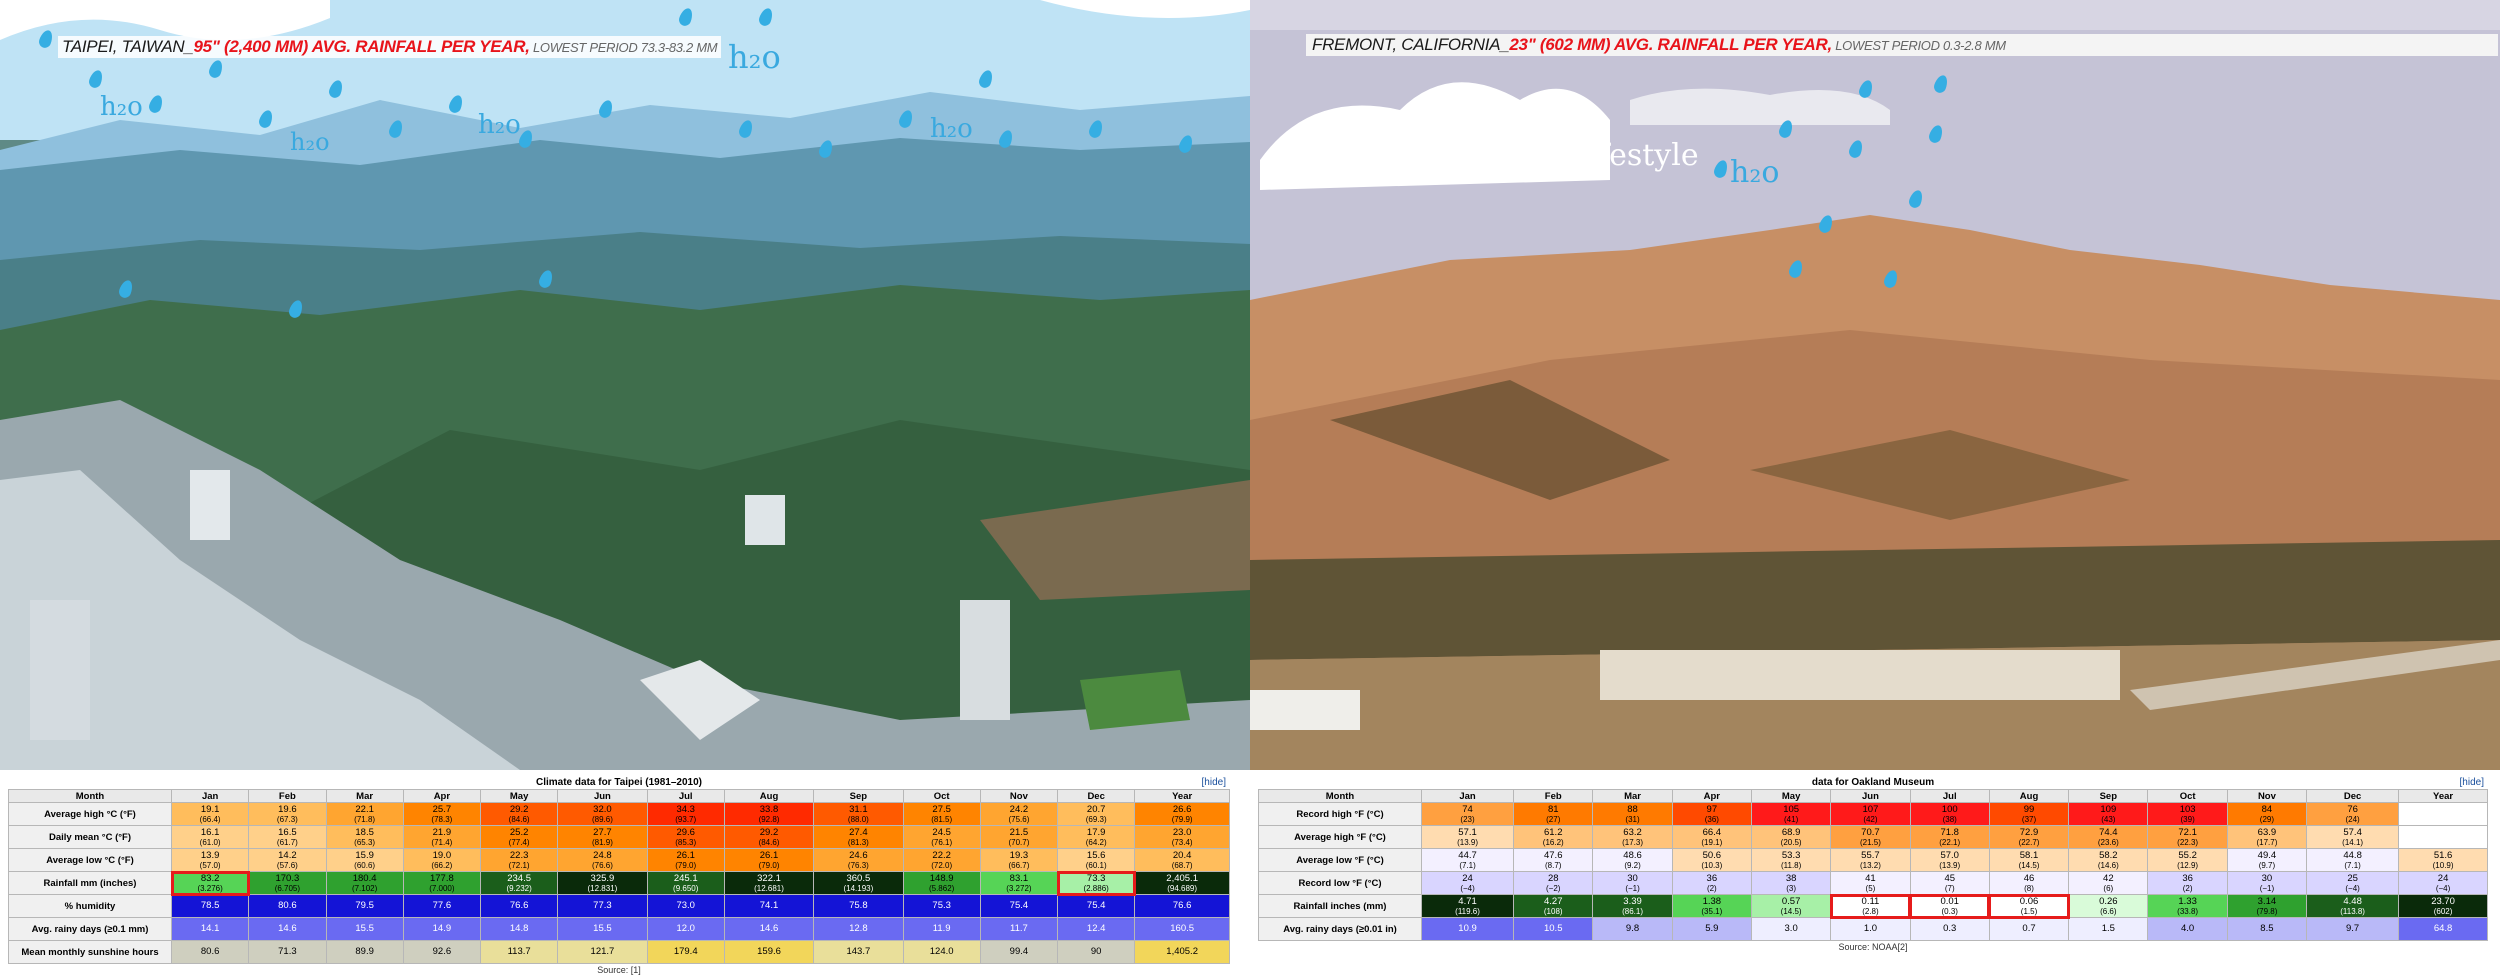 This screenshot has height=976, width=2500. Describe the element at coordinates (1019, 865) in the screenshot. I see `cell-subvalue: (66.7)` at that location.